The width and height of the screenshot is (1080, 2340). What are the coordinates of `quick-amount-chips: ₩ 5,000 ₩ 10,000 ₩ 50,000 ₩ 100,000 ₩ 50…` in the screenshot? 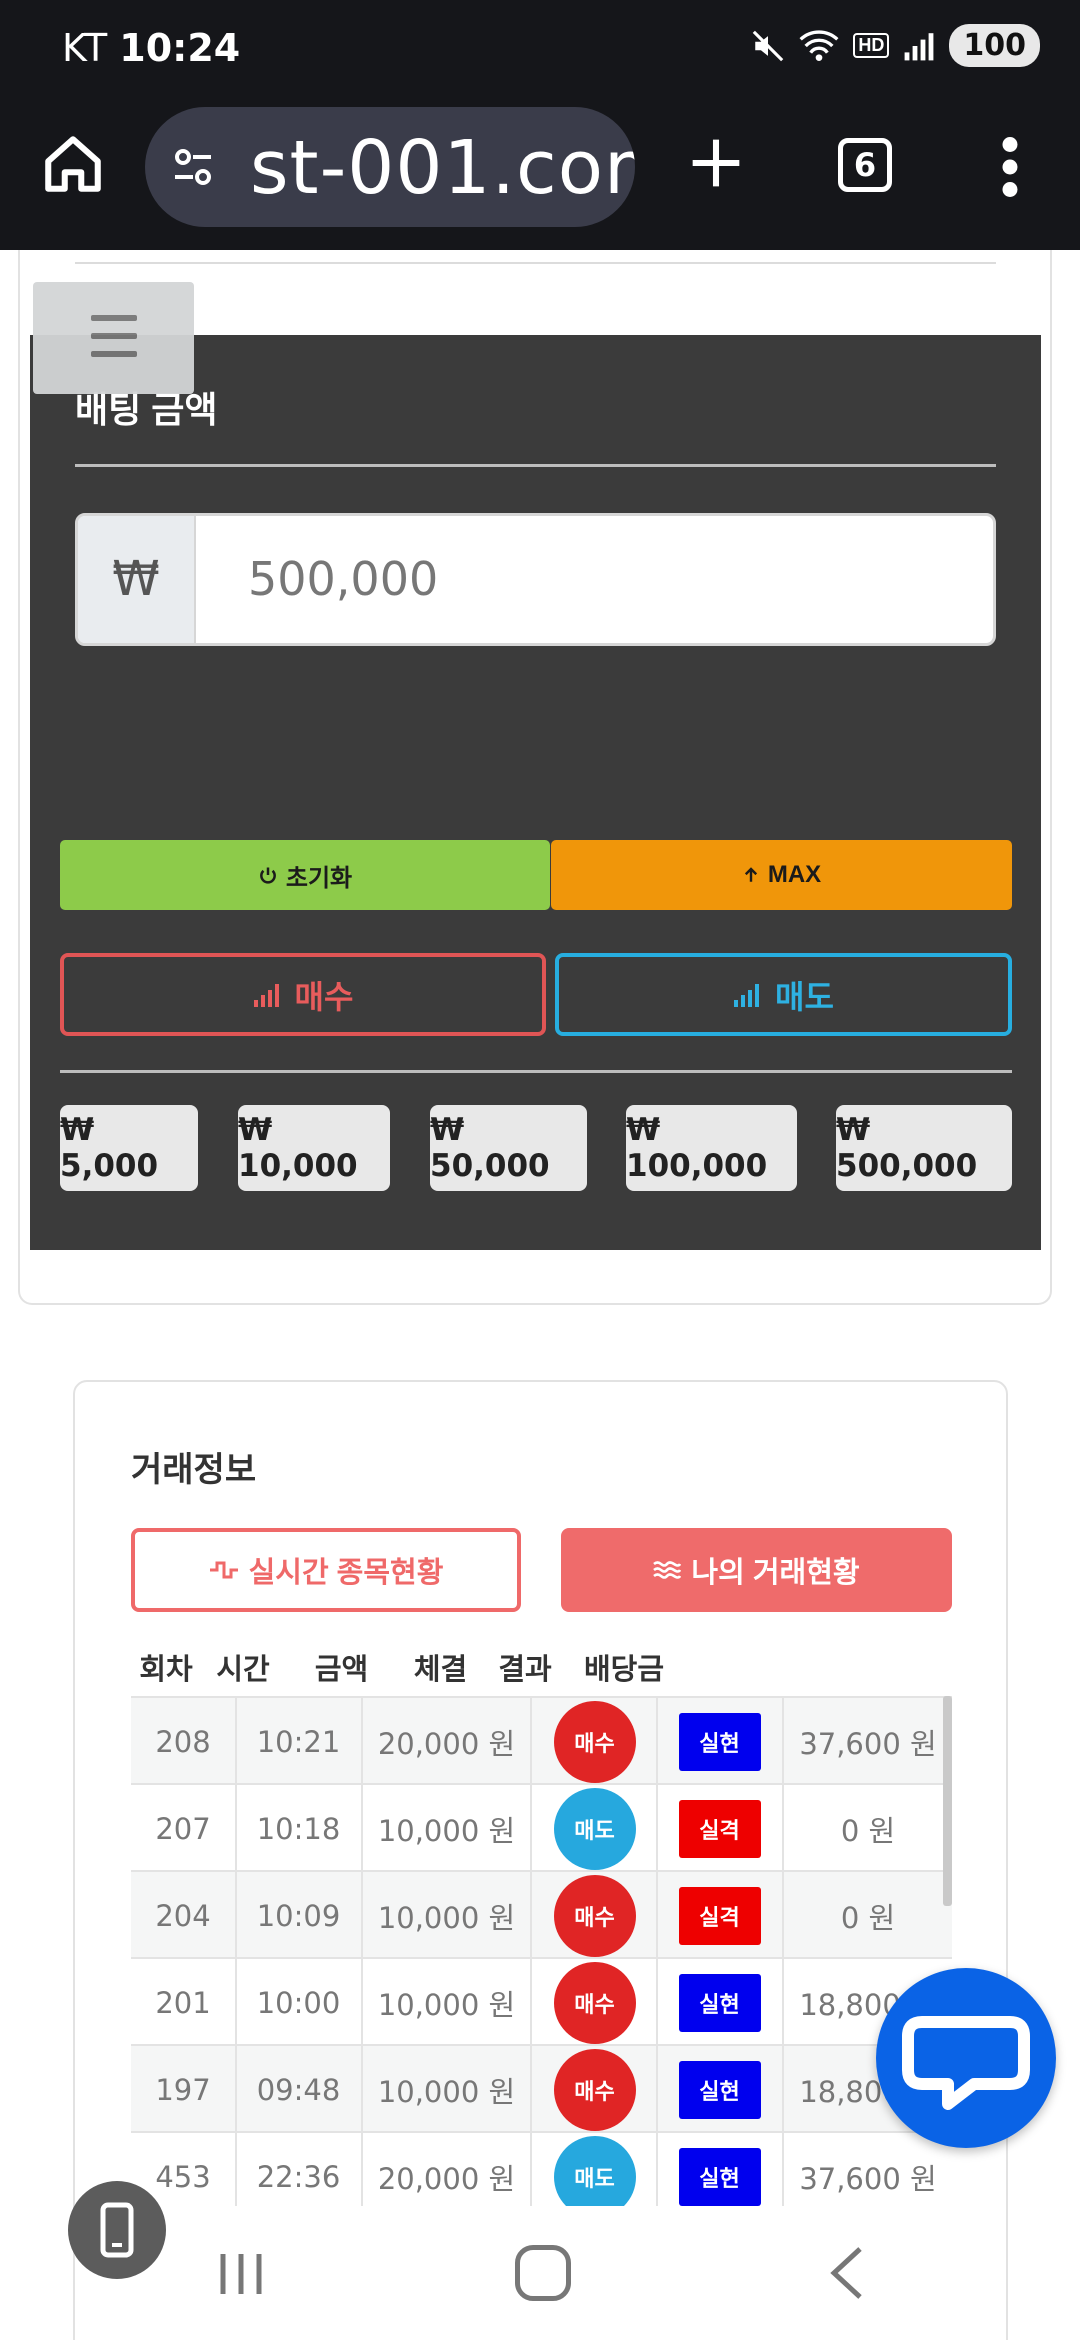 It's located at (536, 1148).